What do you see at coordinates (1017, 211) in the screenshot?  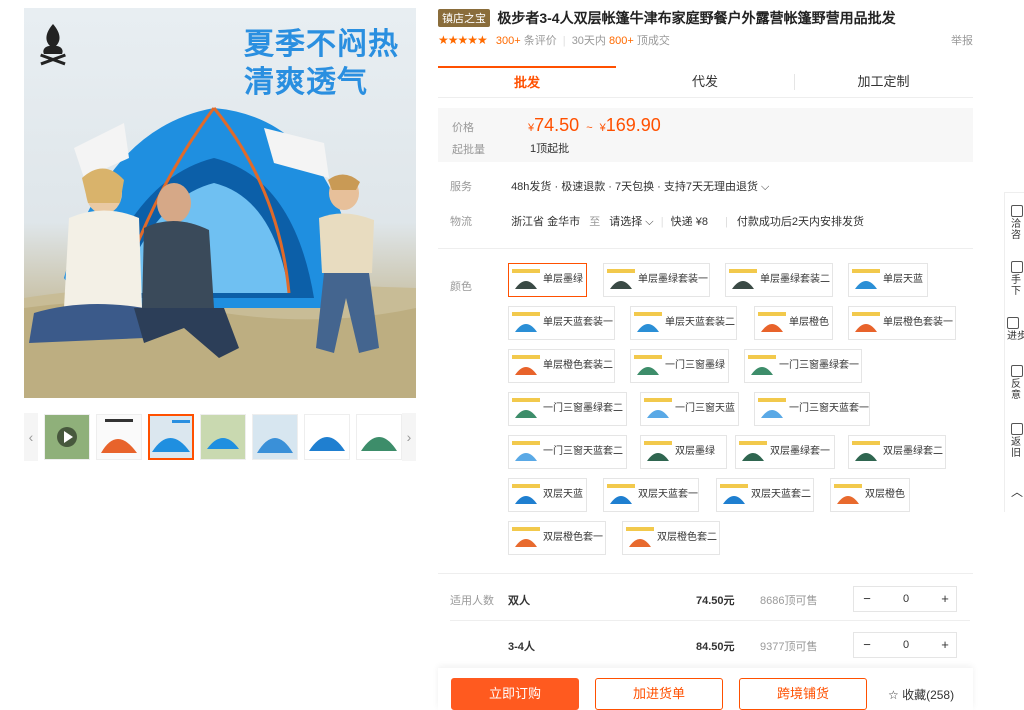 I see `chat-icon` at bounding box center [1017, 211].